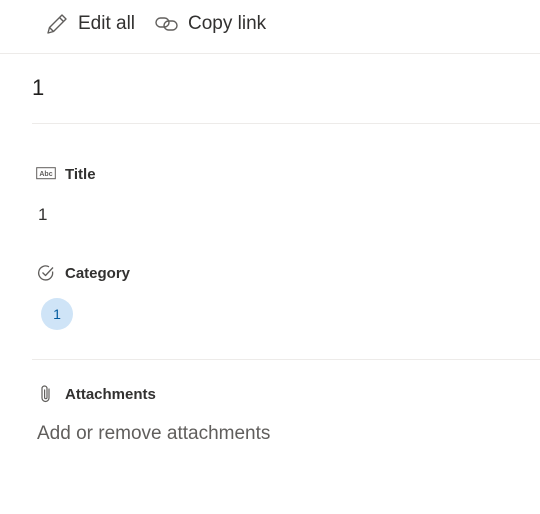 The width and height of the screenshot is (540, 514). Describe the element at coordinates (286, 359) in the screenshot. I see `section-divider` at that location.